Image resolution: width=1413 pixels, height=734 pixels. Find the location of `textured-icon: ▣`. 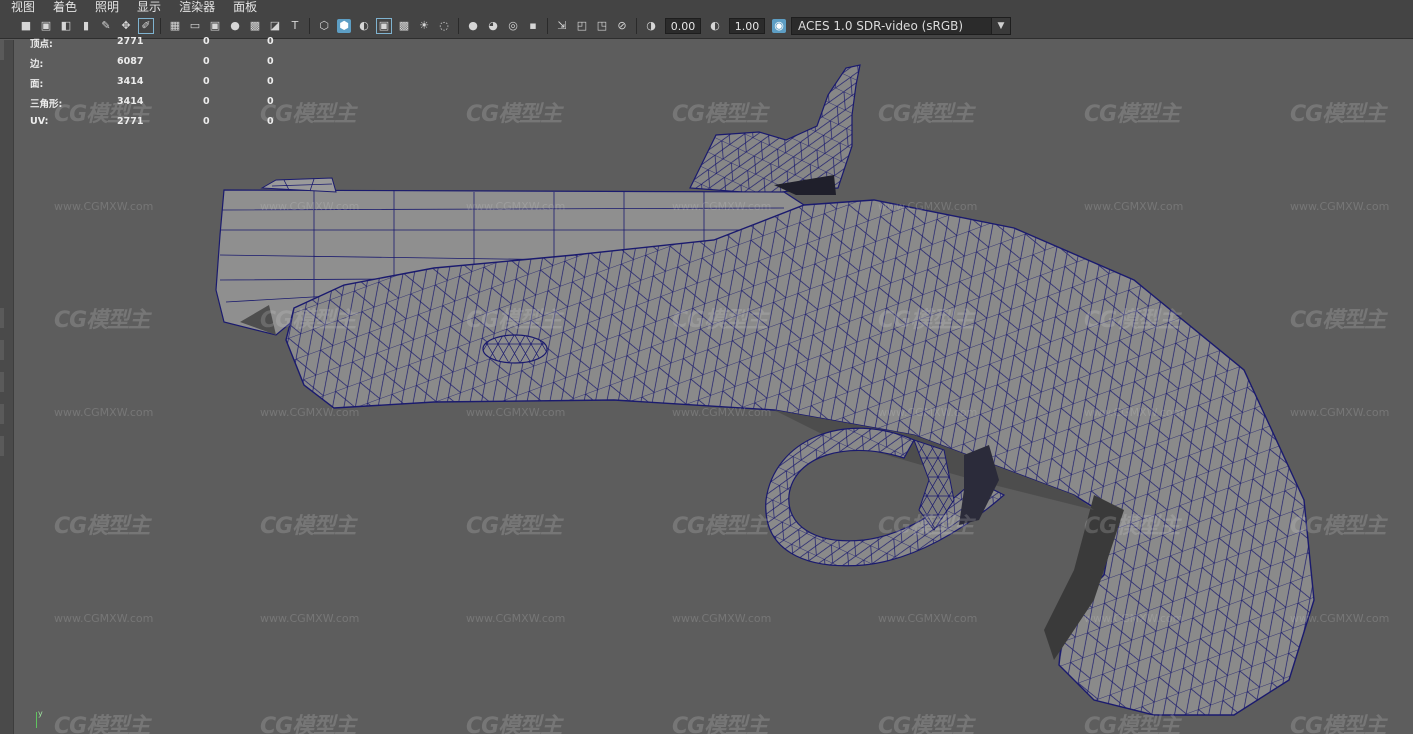

textured-icon: ▣ is located at coordinates (384, 26).